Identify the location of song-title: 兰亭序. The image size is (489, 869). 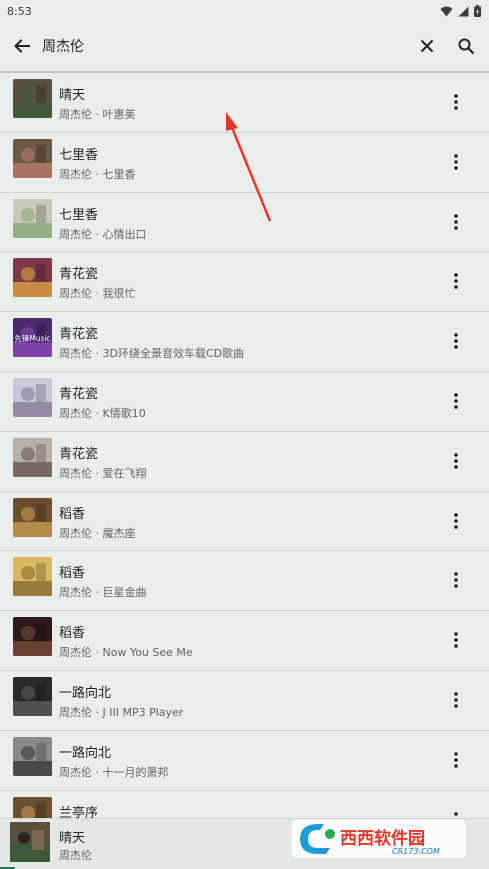
(79, 811).